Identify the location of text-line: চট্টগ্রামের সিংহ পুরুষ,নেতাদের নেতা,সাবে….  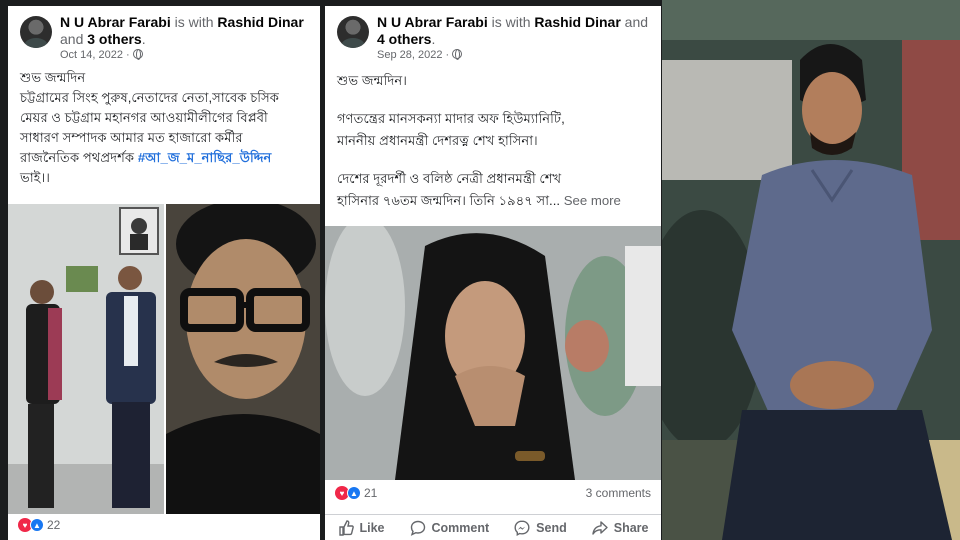
(150, 97).